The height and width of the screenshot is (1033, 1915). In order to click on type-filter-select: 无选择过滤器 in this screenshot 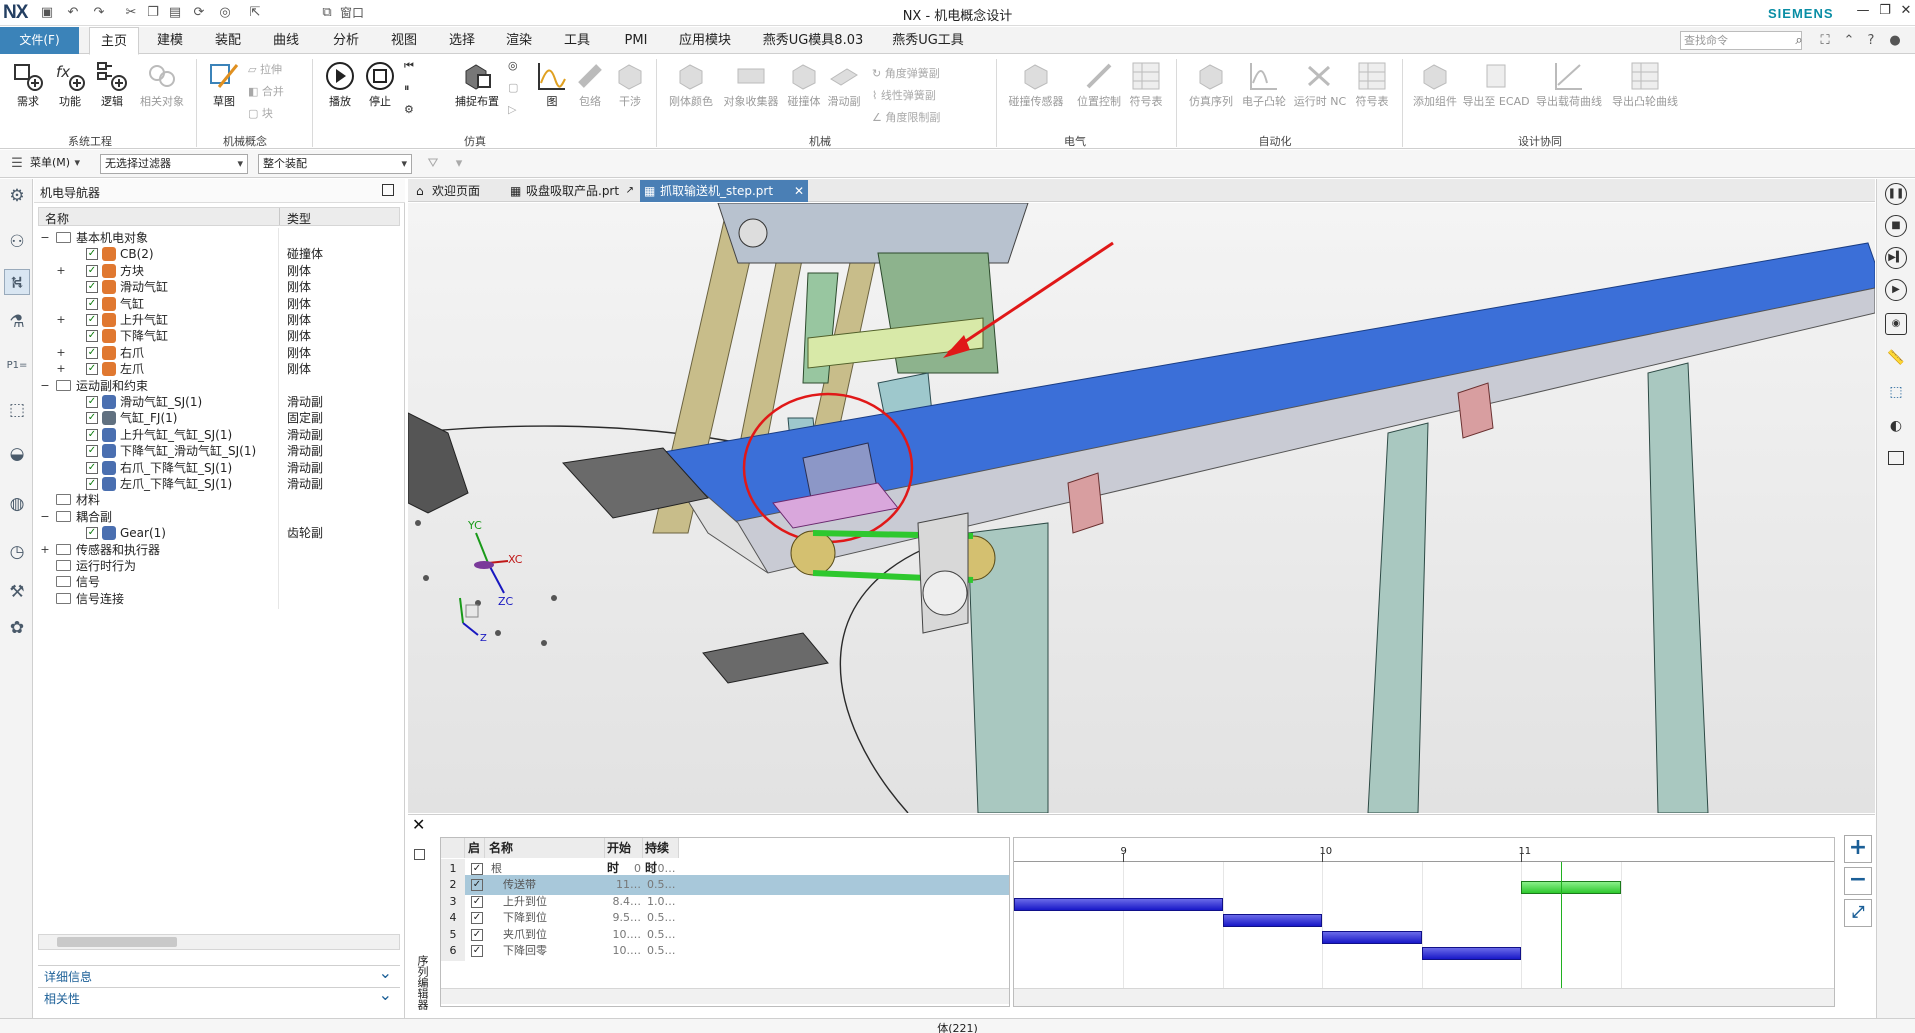, I will do `click(174, 164)`.